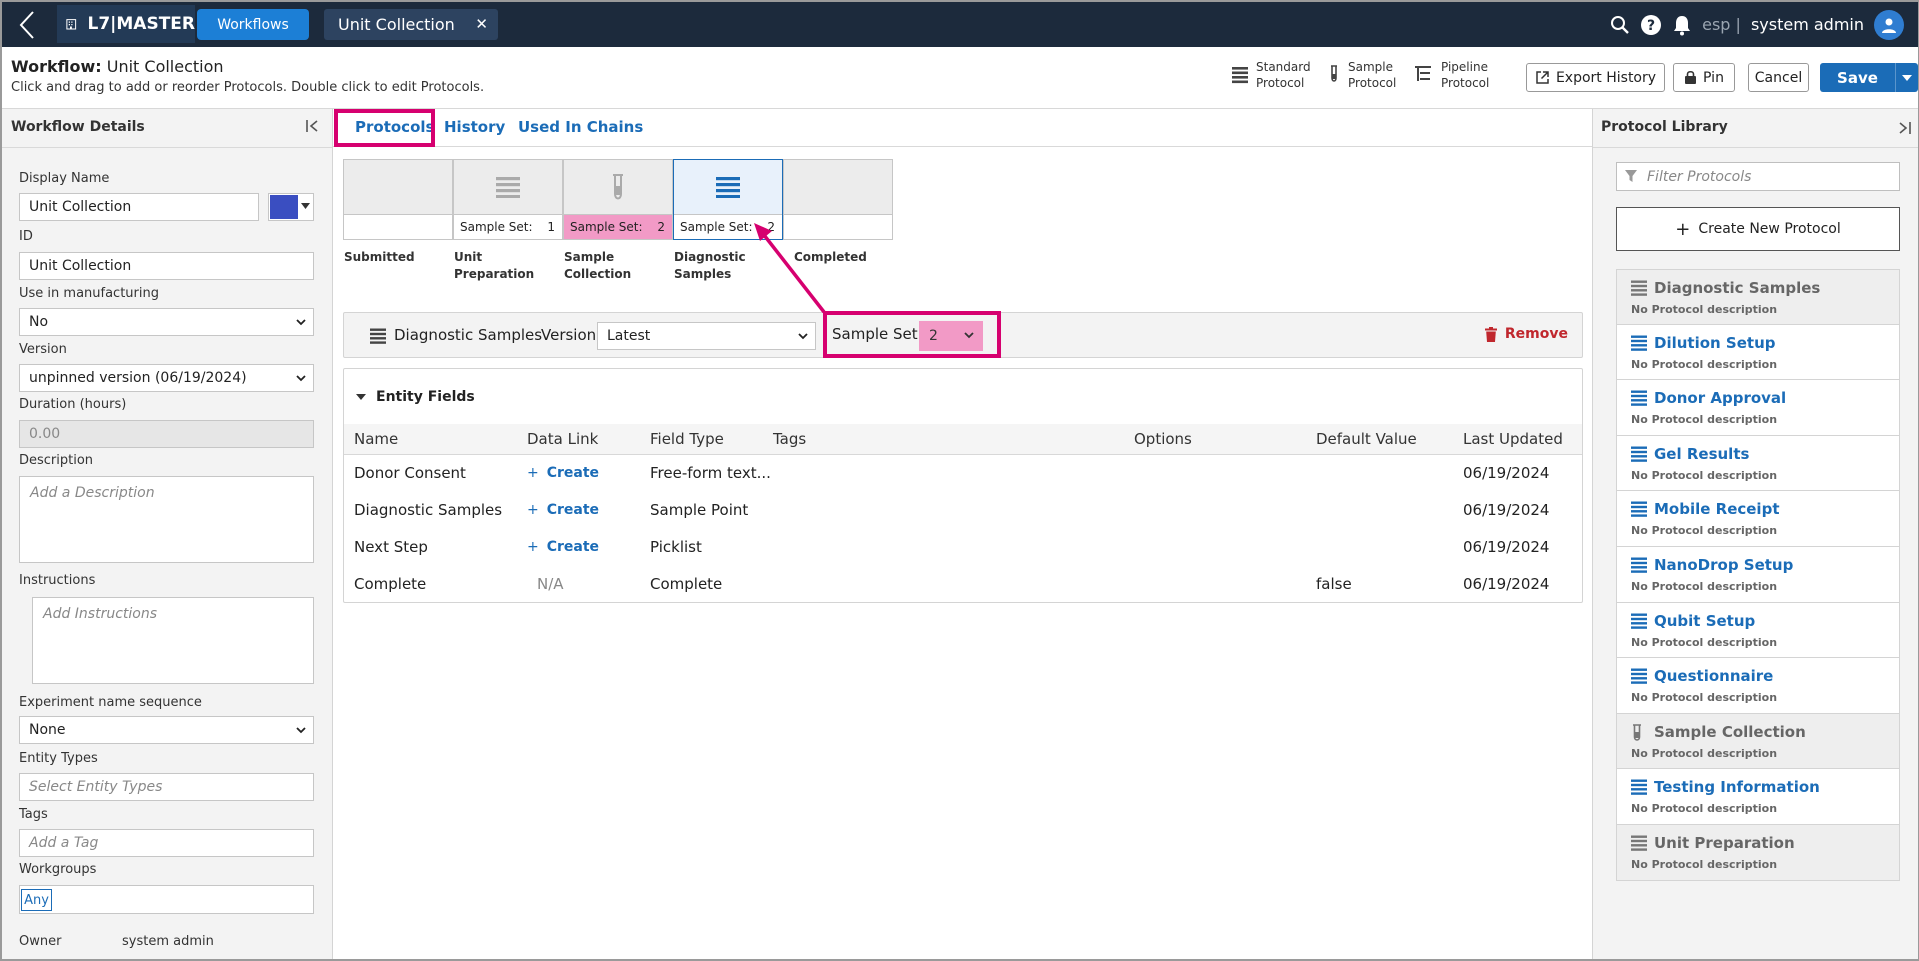  I want to click on close-tab-icon: ✕, so click(481, 24).